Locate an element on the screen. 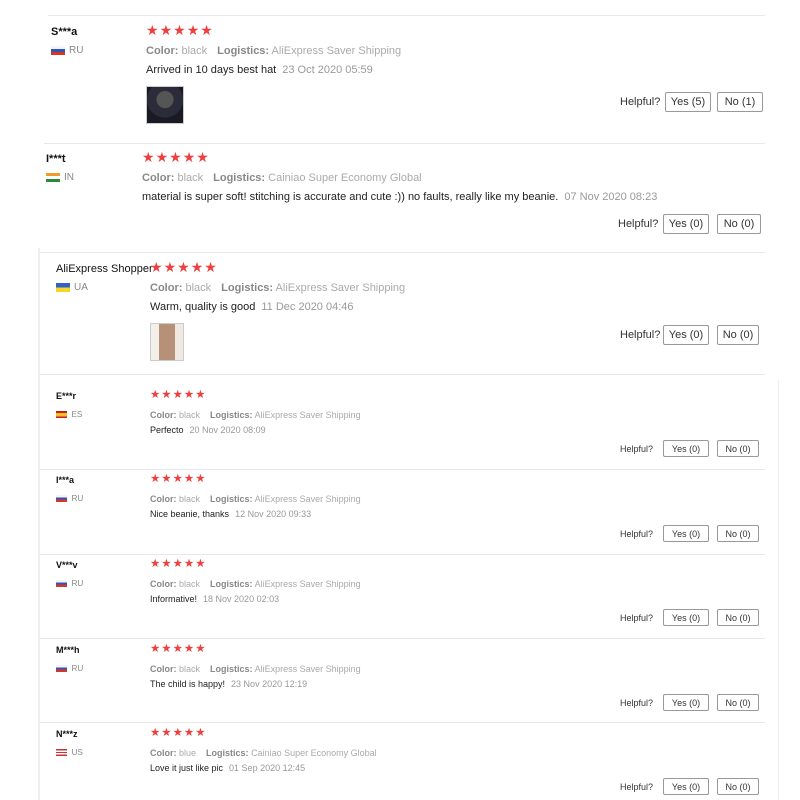 The image size is (800, 800). reviewer-name: AliExpress Shopper is located at coordinates (104, 269).